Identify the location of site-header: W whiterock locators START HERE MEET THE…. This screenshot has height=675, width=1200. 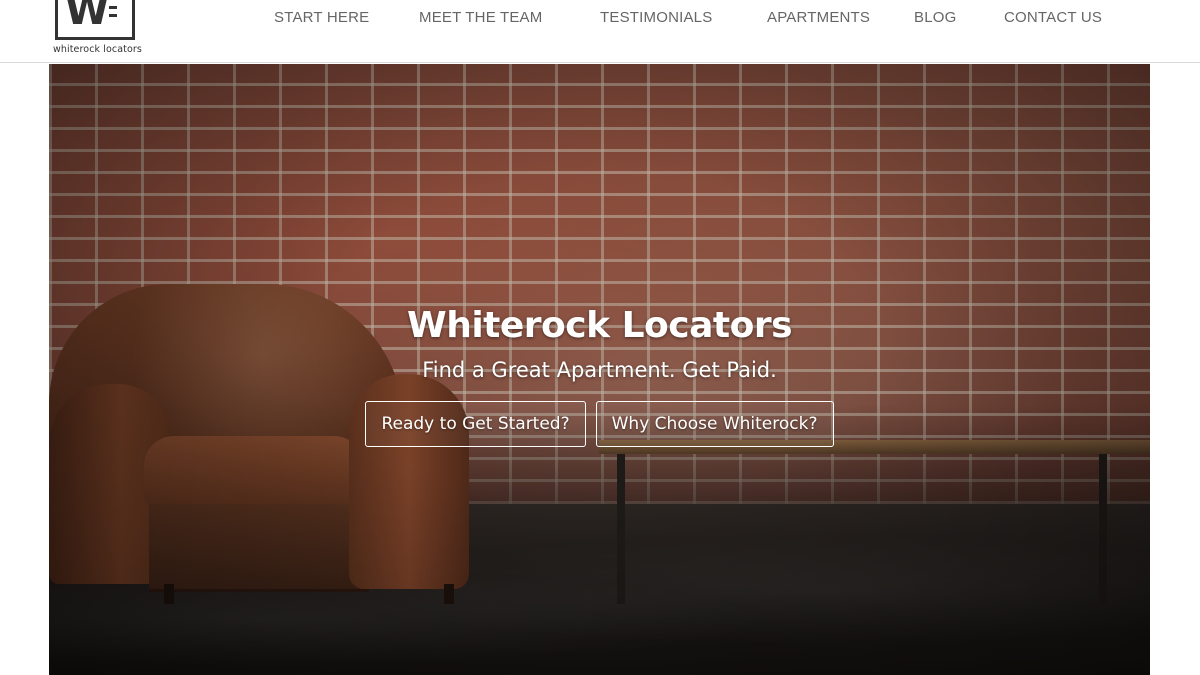
(600, 31).